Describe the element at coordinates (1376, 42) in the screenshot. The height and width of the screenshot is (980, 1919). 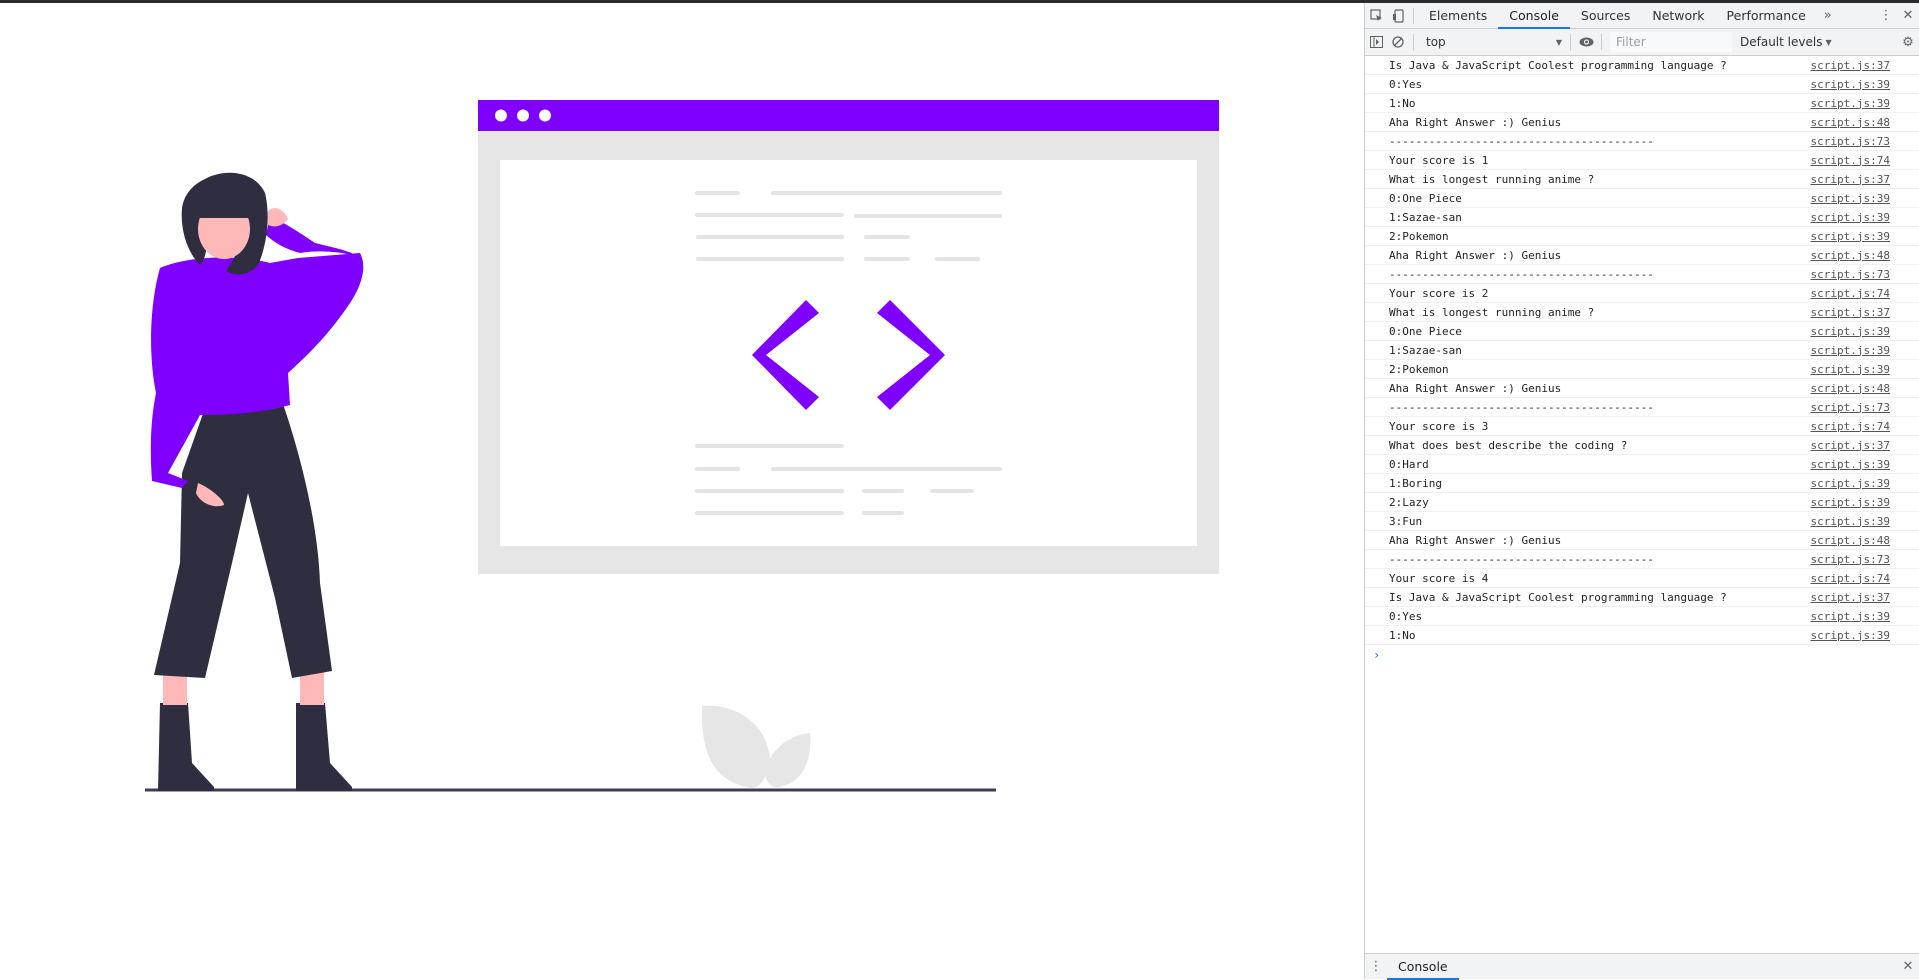
I see `sidebar-toggle-icon` at that location.